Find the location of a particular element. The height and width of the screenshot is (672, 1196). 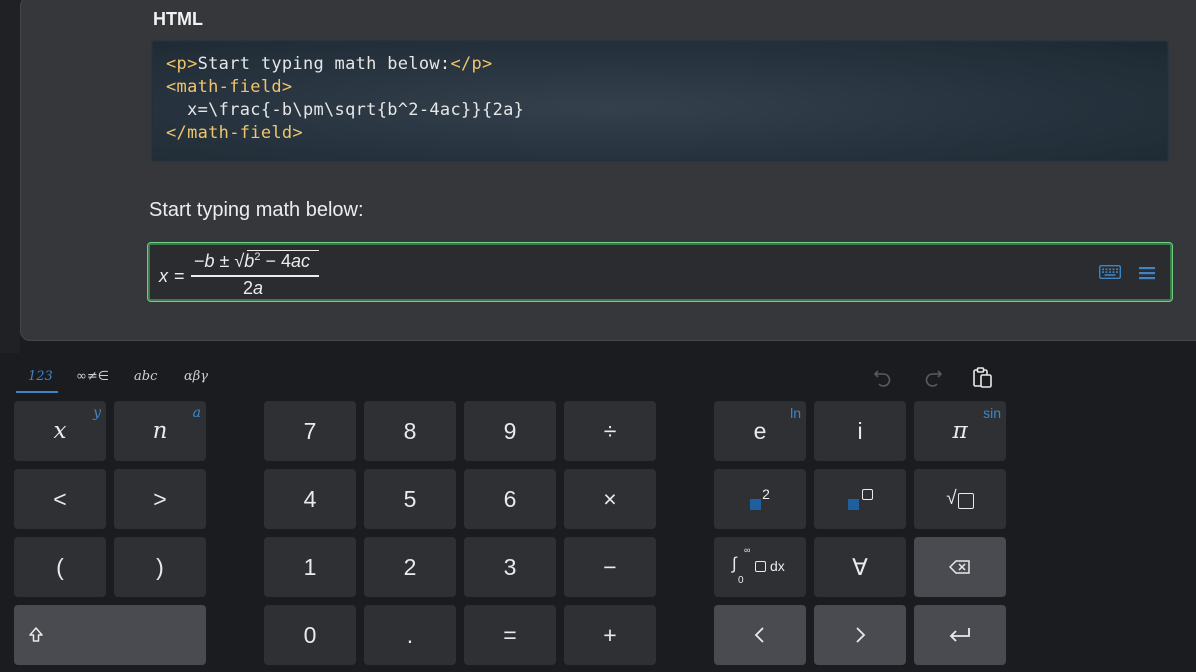

key-x: xy is located at coordinates (60, 431).